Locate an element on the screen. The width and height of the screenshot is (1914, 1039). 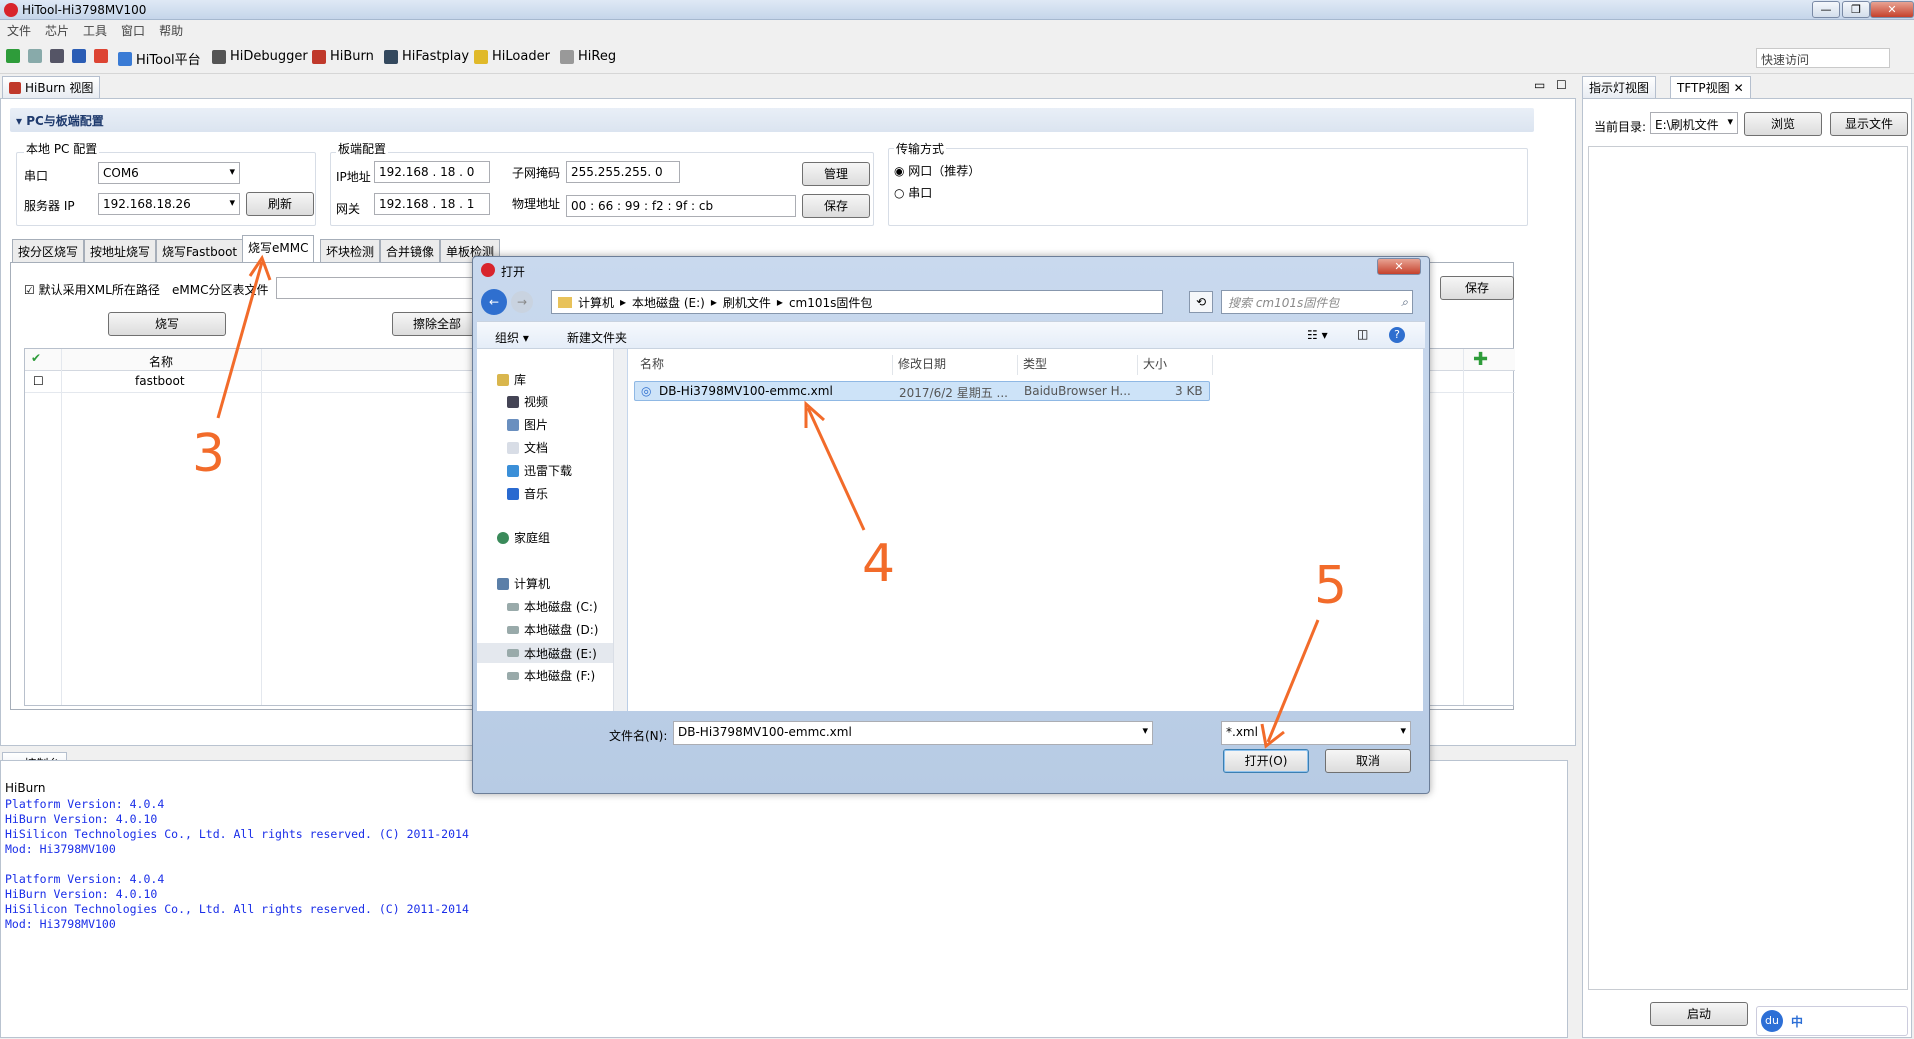
annotation-5: 5 is located at coordinates (1331, 586).